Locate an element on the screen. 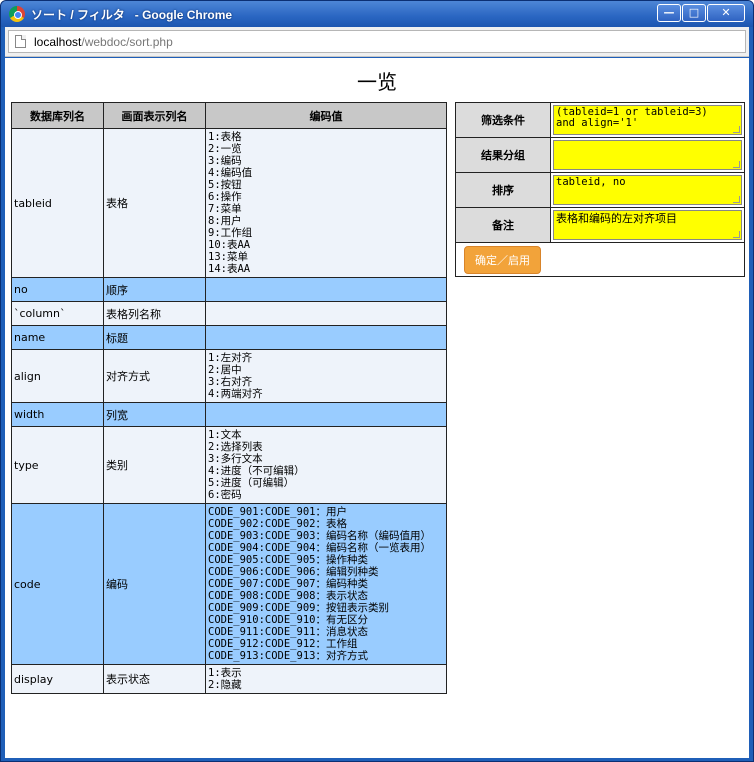 The image size is (754, 762). db-column-cell: type is located at coordinates (57, 465).